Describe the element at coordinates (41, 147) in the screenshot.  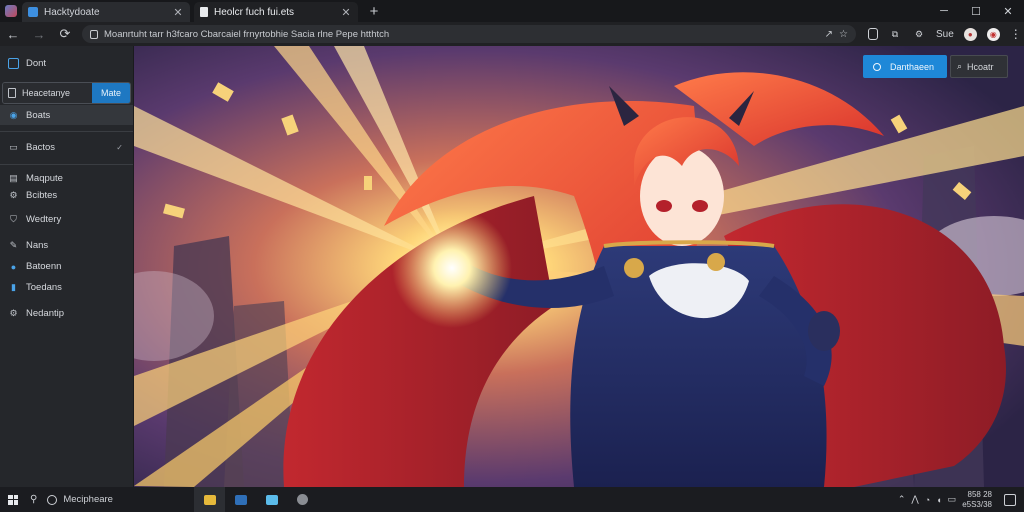
I see `sidebar-item-label: Bactos` at that location.